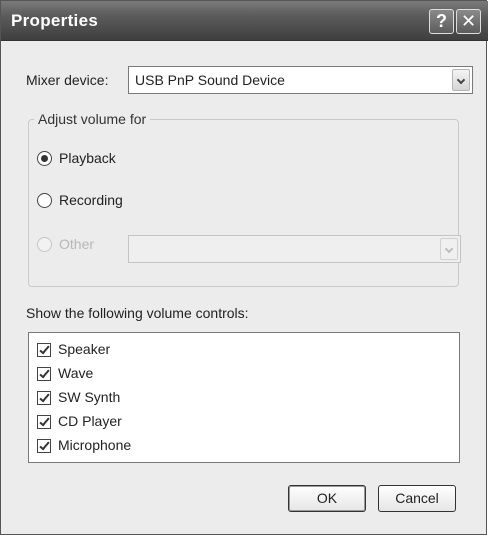 The height and width of the screenshot is (537, 489). I want to click on mixer-device-select: USB PnP Sound Device, so click(300, 80).